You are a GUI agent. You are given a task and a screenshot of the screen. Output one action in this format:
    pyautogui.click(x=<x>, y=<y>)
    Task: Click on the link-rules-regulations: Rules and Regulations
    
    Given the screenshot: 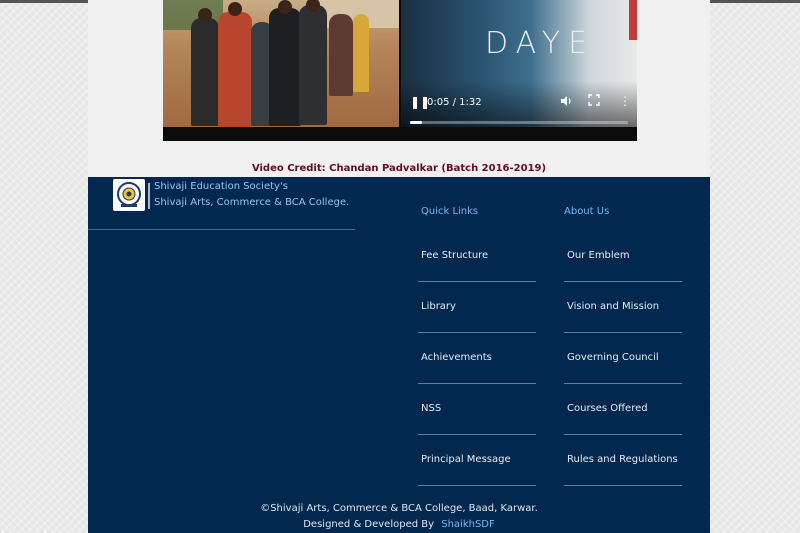 What is the action you would take?
    pyautogui.click(x=622, y=459)
    